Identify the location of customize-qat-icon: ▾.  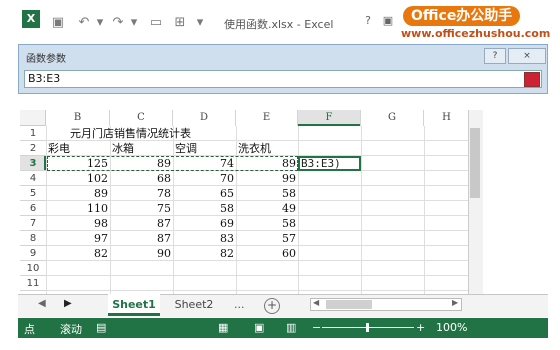
(200, 22).